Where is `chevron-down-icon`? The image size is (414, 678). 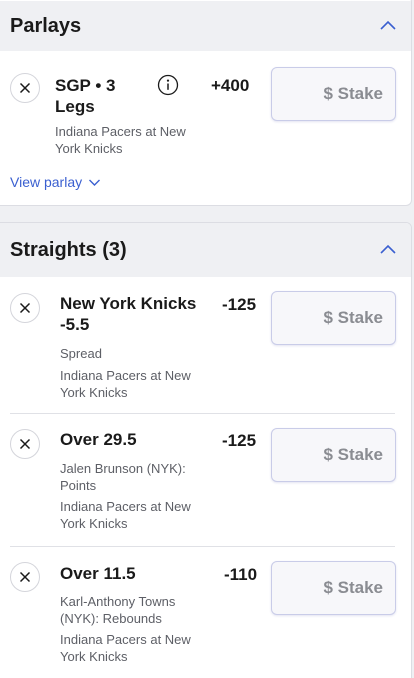 chevron-down-icon is located at coordinates (95, 182).